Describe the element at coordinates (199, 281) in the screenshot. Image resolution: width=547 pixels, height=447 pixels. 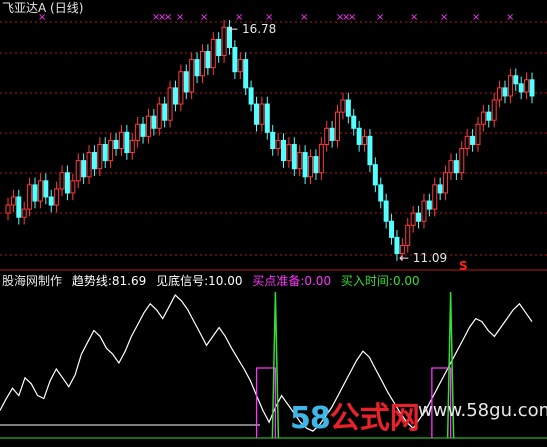
I see `indicator-bottom: 见底信号:10.00` at that location.